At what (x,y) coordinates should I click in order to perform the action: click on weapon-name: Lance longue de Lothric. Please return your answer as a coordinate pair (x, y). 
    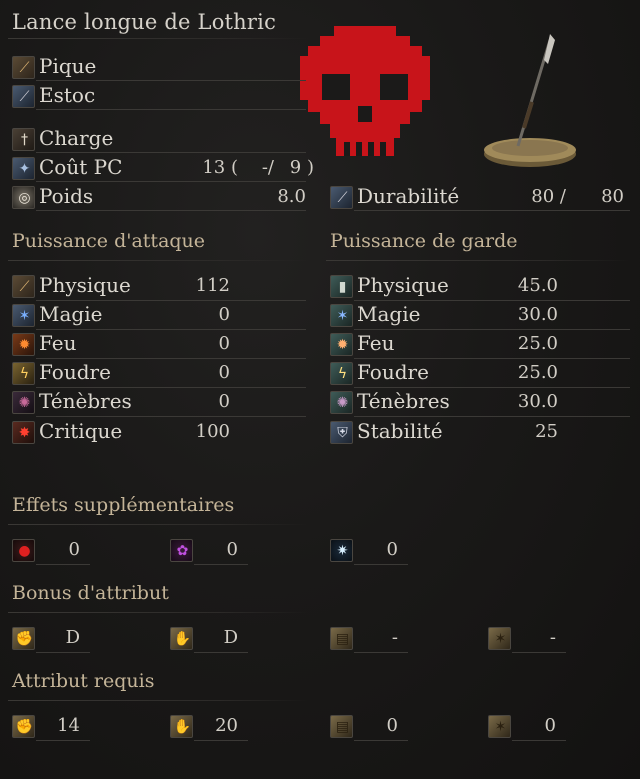
    Looking at the image, I should click on (144, 22).